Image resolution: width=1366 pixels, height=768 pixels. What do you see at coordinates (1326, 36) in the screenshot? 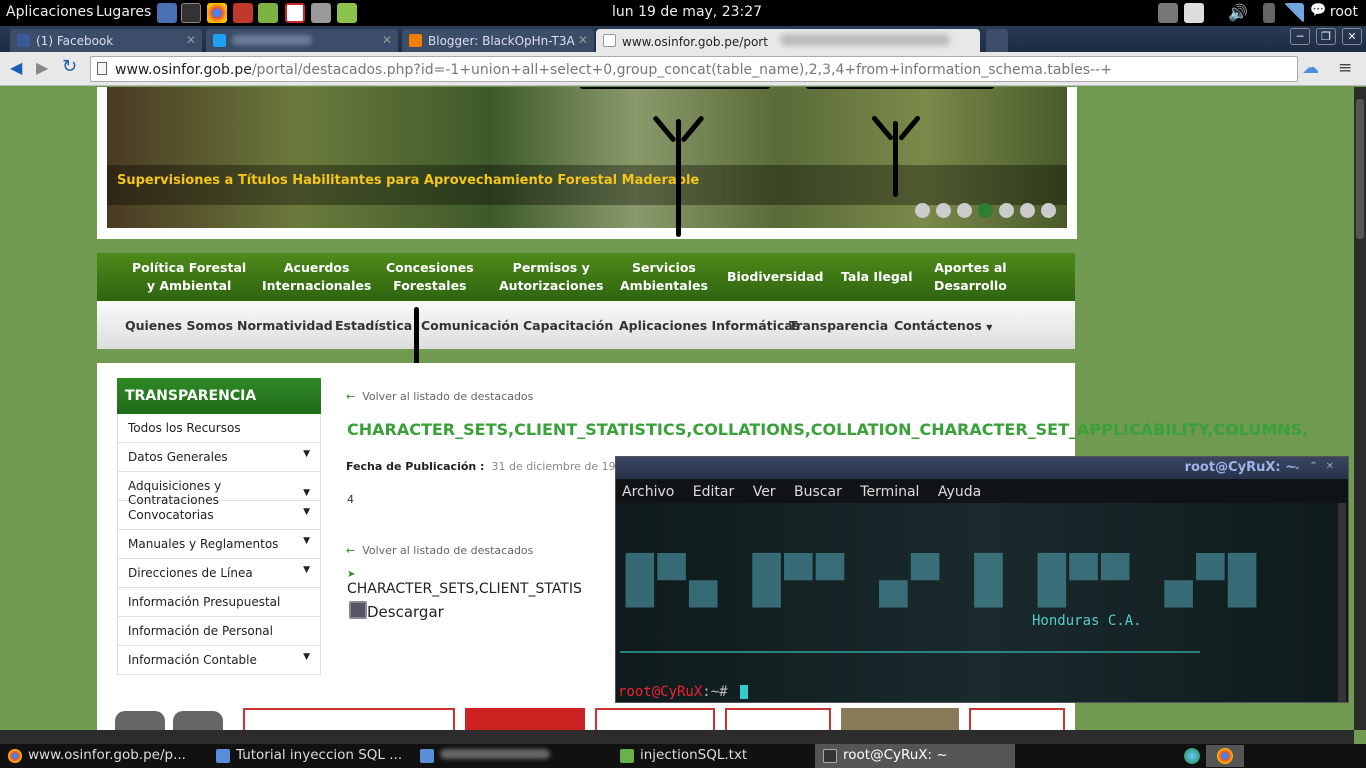
I see `maximize-icon: ❐` at bounding box center [1326, 36].